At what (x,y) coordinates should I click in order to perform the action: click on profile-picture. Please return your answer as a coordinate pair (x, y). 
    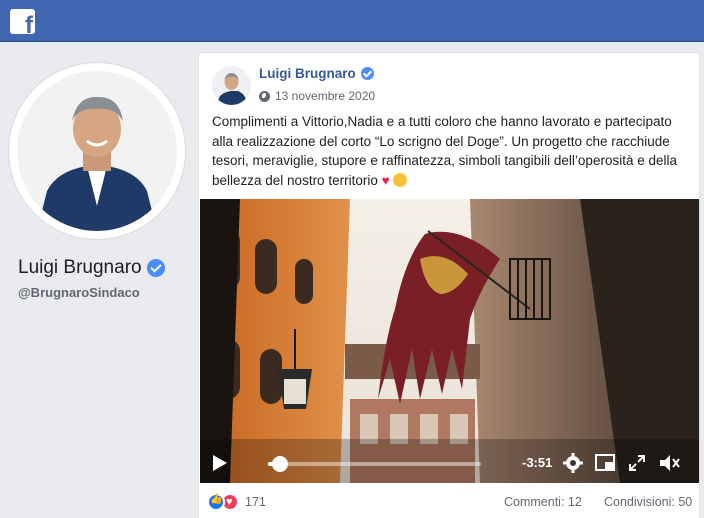
    Looking at the image, I should click on (97, 151).